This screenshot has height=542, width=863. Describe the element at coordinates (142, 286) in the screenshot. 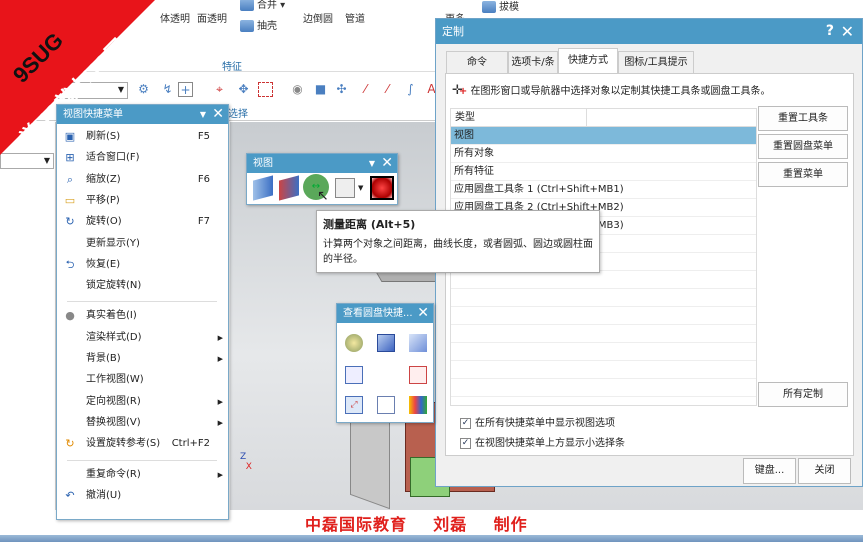

I see `menu-item: 锁定旋转(N)` at that location.